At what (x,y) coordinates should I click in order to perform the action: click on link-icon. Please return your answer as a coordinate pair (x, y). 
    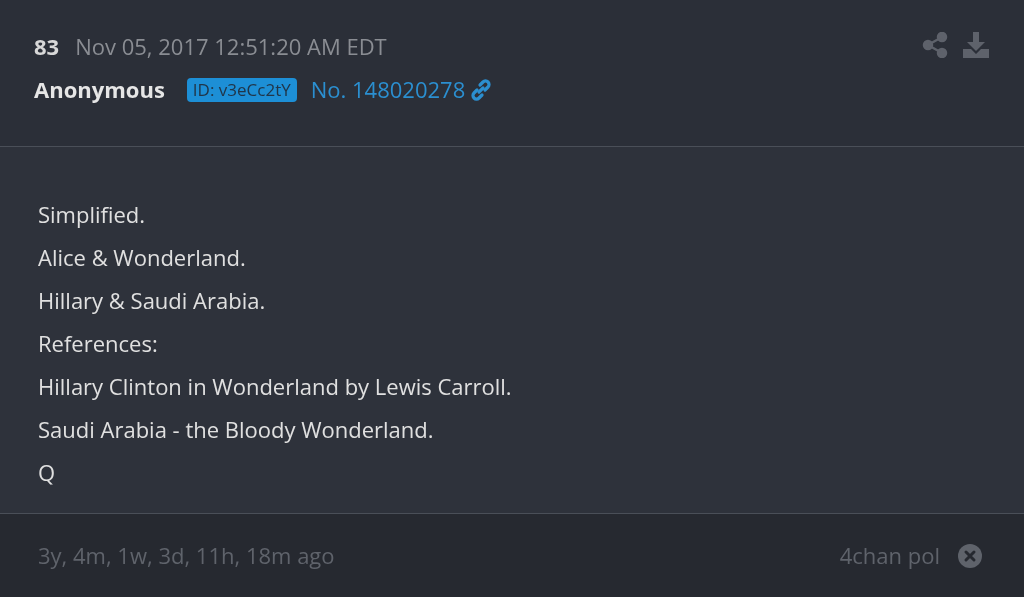
    Looking at the image, I should click on (481, 89).